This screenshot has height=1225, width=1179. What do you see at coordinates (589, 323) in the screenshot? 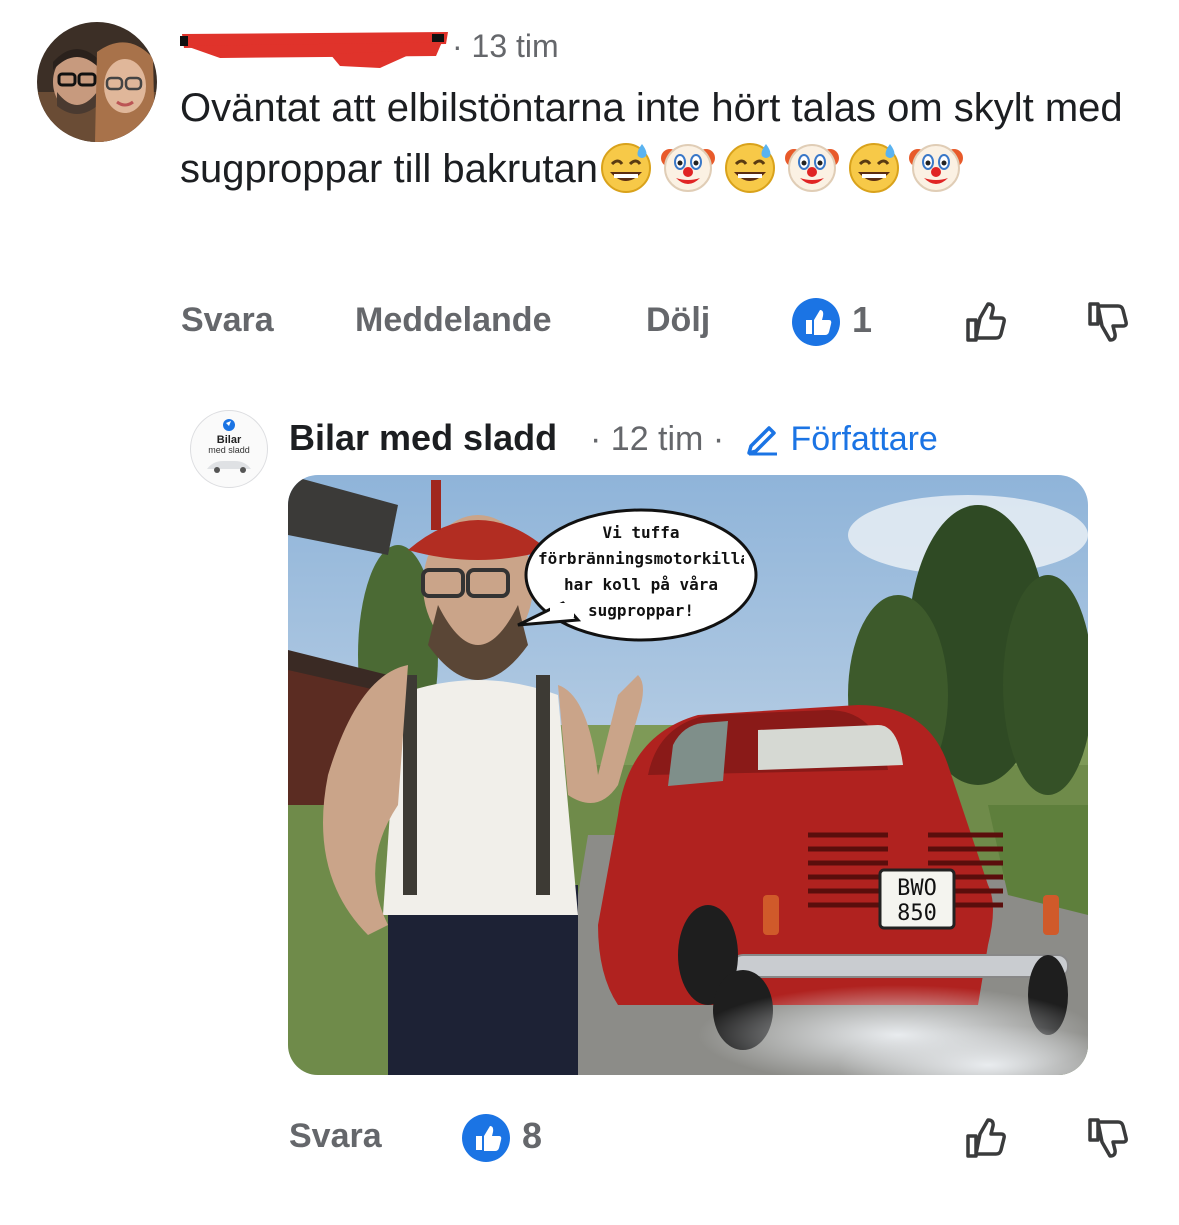
I see `comment-actions: Svara Meddelande Dölj 1` at bounding box center [589, 323].